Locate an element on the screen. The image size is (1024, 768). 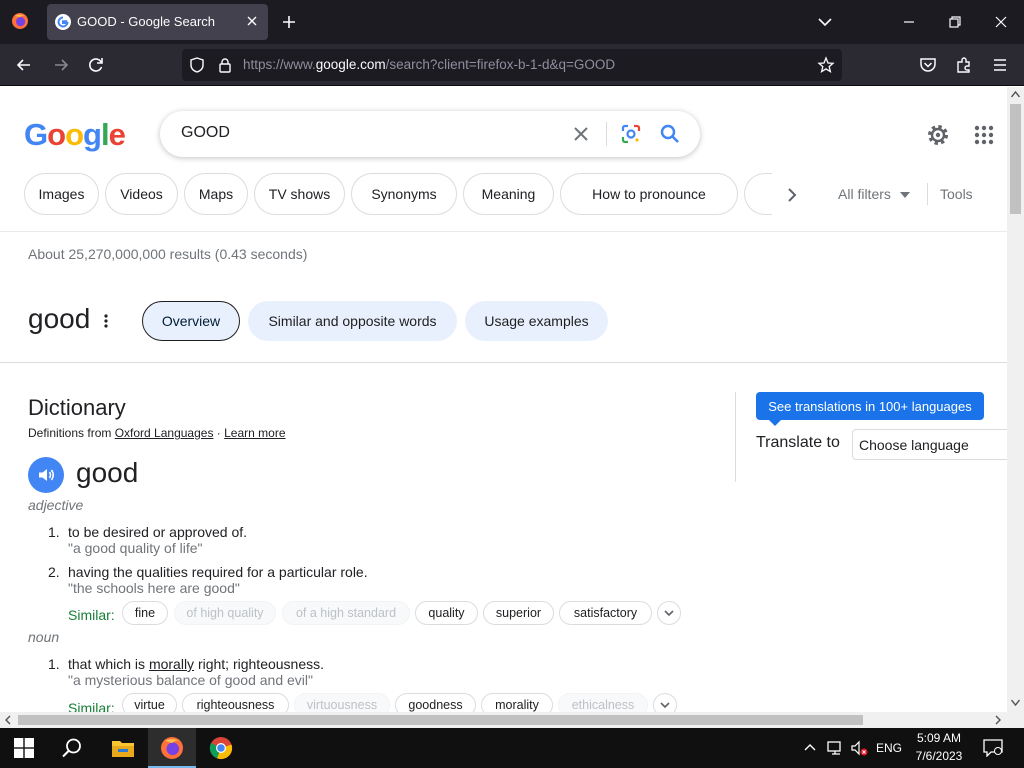
show-hidden-icons-icon is located at coordinates (810, 748).